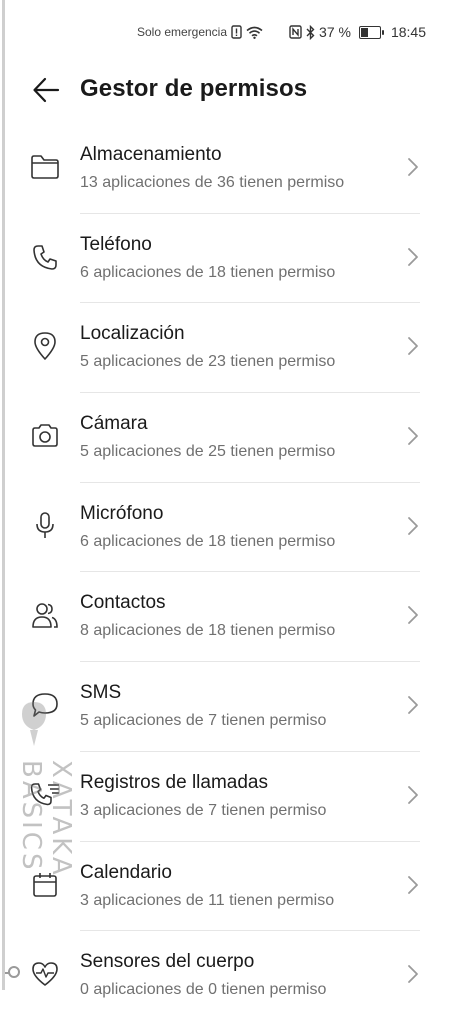 The height and width of the screenshot is (1021, 450). What do you see at coordinates (254, 32) in the screenshot?
I see `wifi-icon` at bounding box center [254, 32].